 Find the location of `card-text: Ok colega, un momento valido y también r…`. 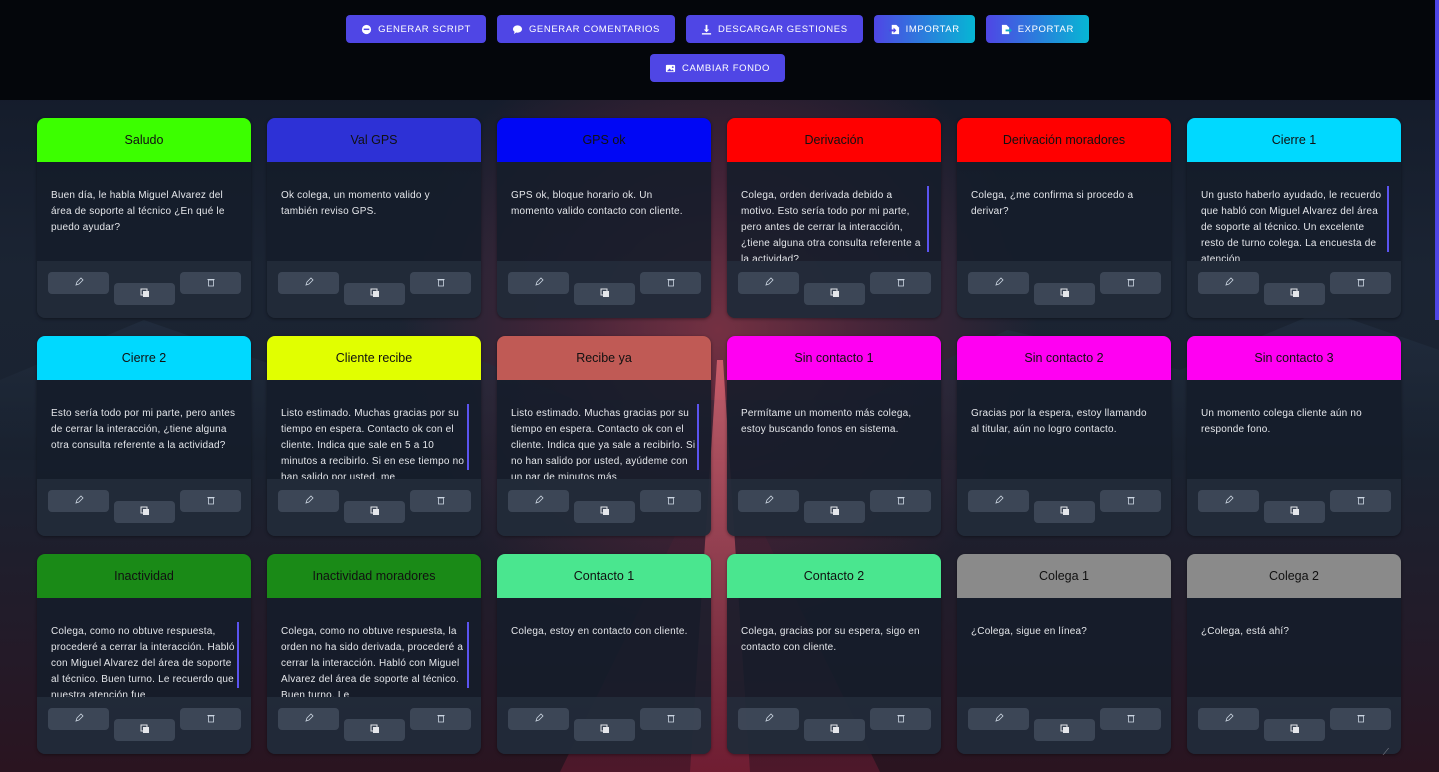

card-text: Ok colega, un momento valido y también r… is located at coordinates (374, 211).